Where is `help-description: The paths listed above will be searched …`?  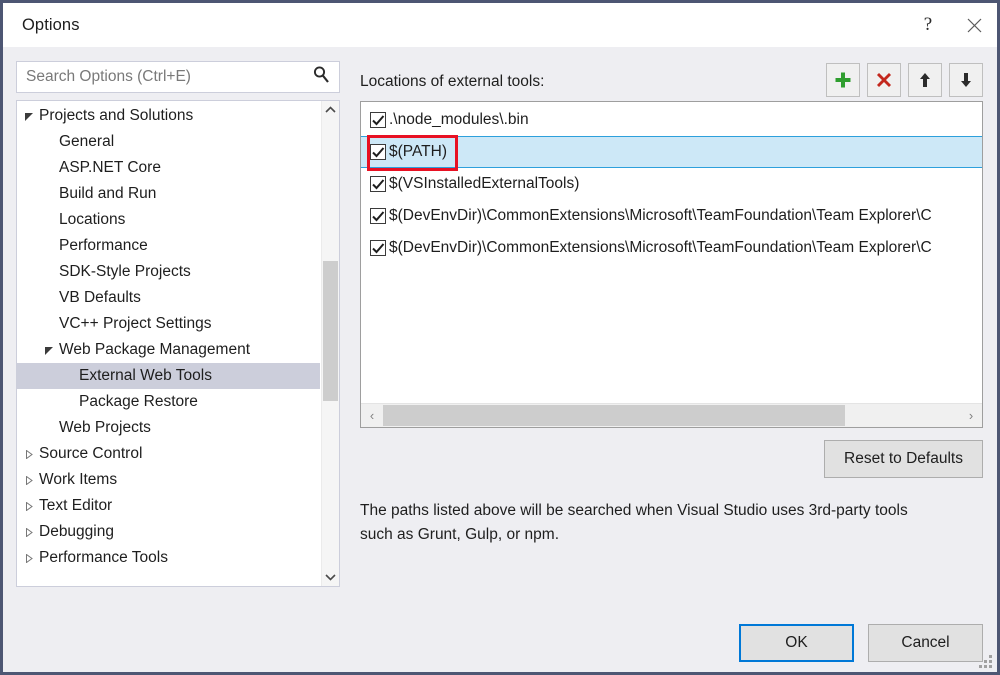 help-description: The paths listed above will be searched … is located at coordinates (634, 523).